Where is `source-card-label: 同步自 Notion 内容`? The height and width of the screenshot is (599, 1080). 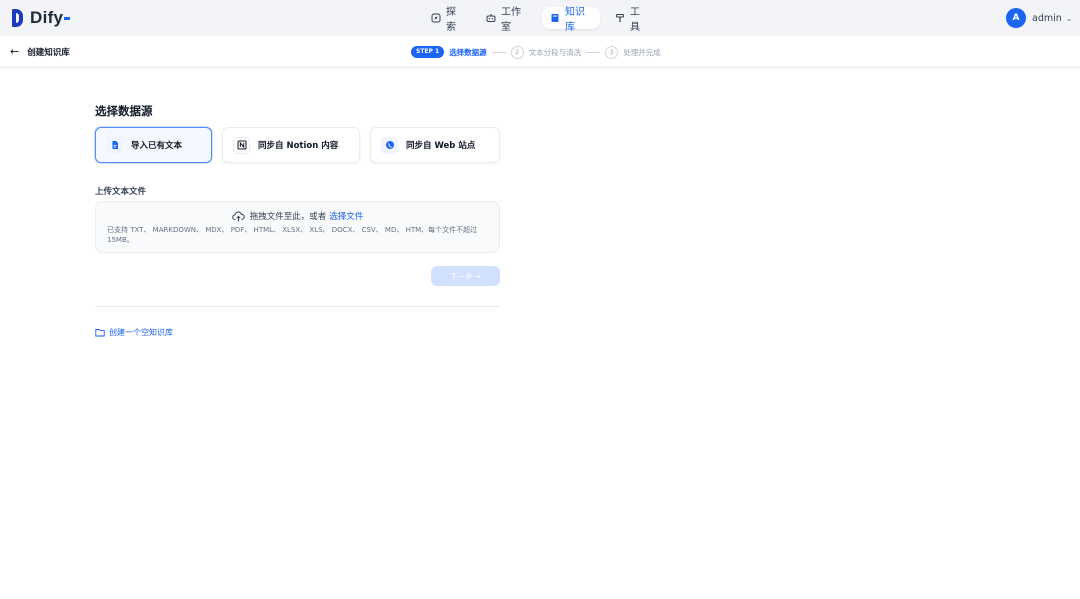
source-card-label: 同步自 Notion 内容 is located at coordinates (298, 146).